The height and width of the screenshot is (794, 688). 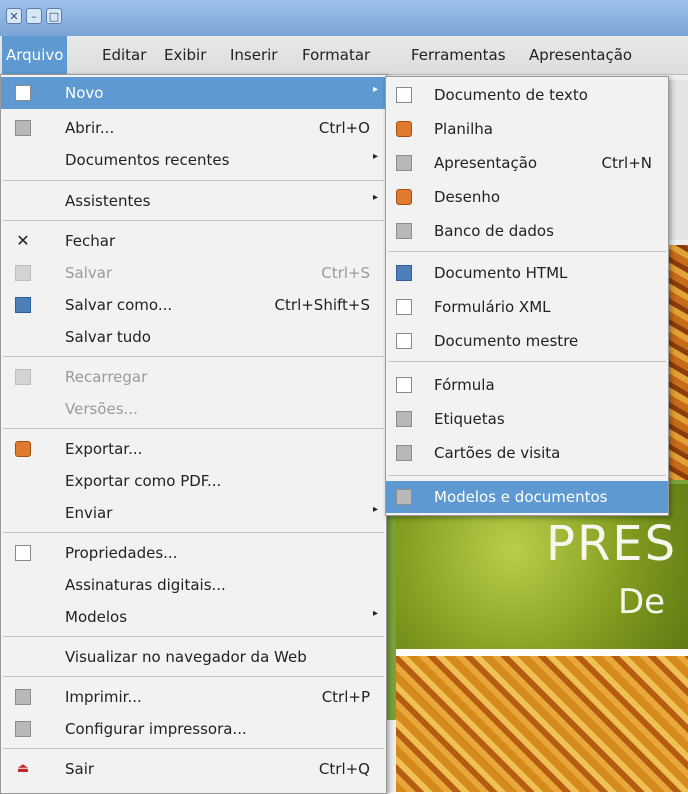 I want to click on printer-icon, so click(x=23, y=697).